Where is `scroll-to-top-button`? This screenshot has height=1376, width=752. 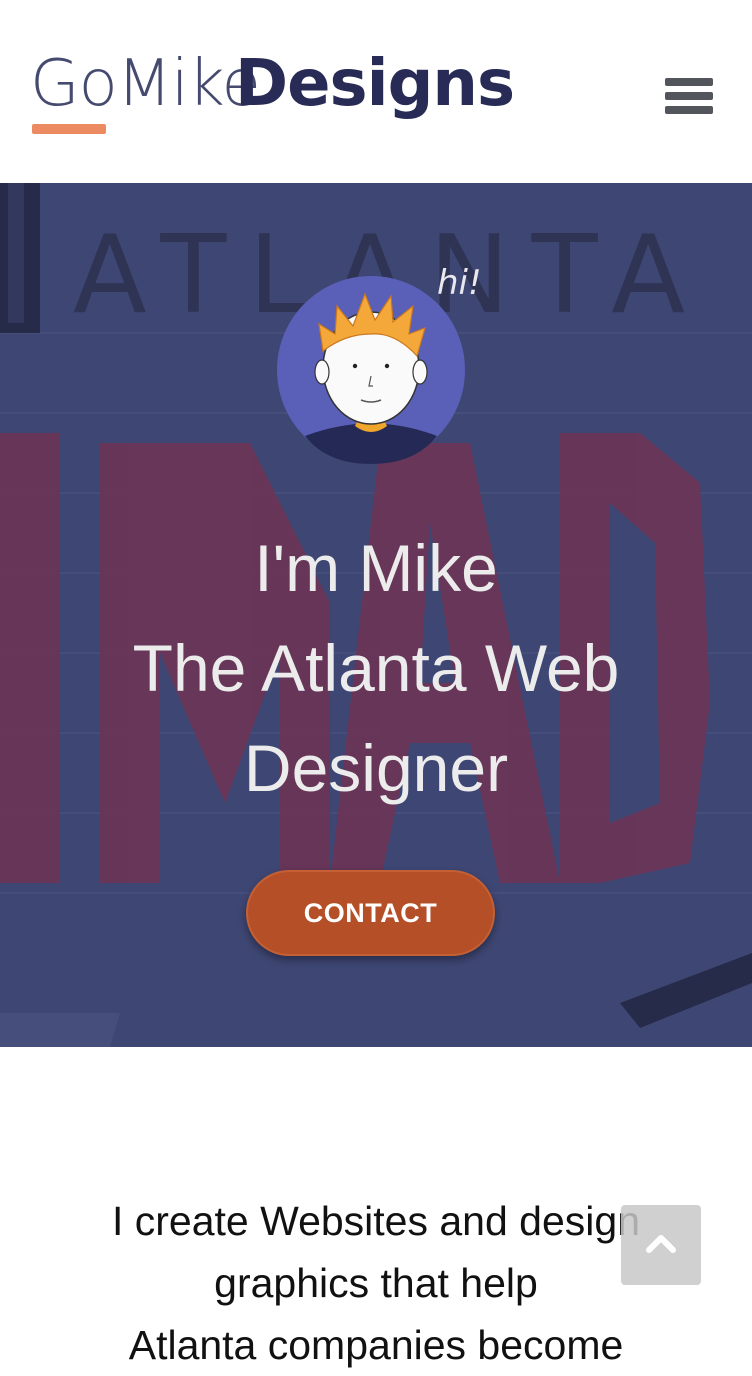
scroll-to-top-button is located at coordinates (661, 1245).